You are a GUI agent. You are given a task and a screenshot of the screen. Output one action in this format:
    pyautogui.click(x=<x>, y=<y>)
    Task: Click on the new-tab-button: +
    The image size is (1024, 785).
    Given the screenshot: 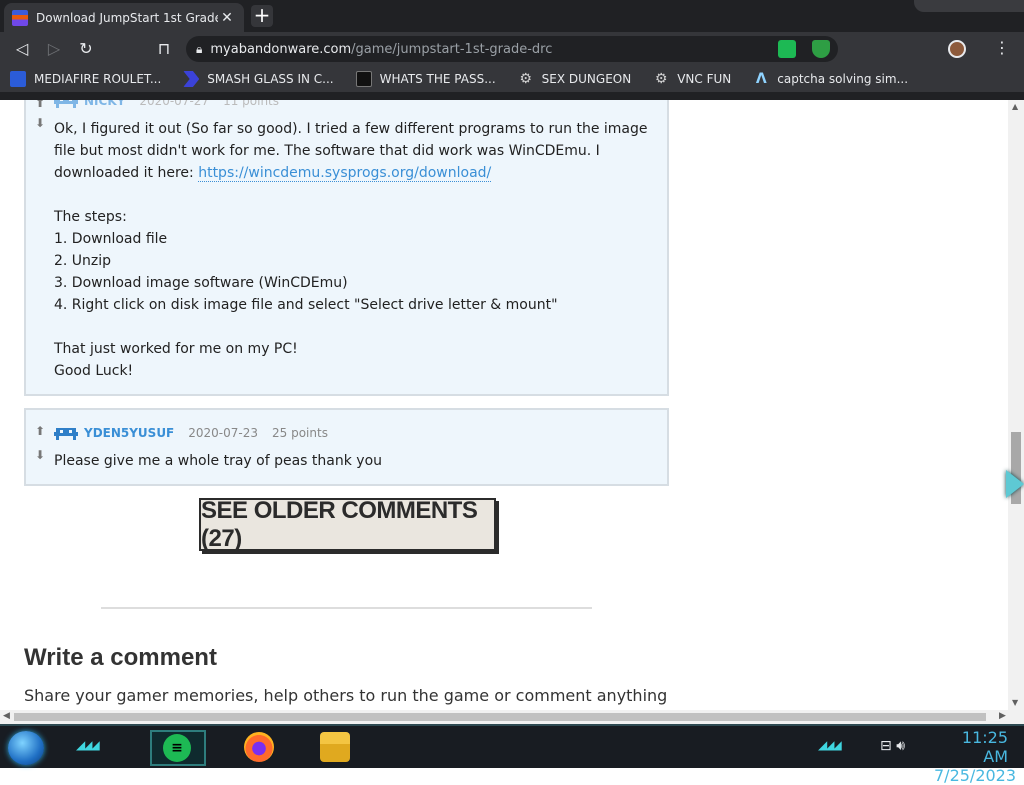 What is the action you would take?
    pyautogui.click(x=262, y=16)
    